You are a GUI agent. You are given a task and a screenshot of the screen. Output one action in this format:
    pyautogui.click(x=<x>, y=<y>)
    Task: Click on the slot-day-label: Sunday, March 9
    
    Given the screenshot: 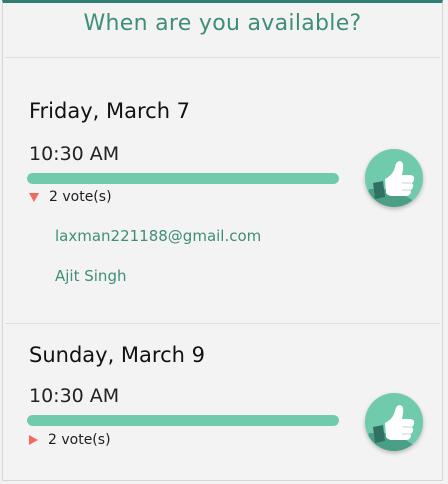 What is the action you would take?
    pyautogui.click(x=117, y=355)
    